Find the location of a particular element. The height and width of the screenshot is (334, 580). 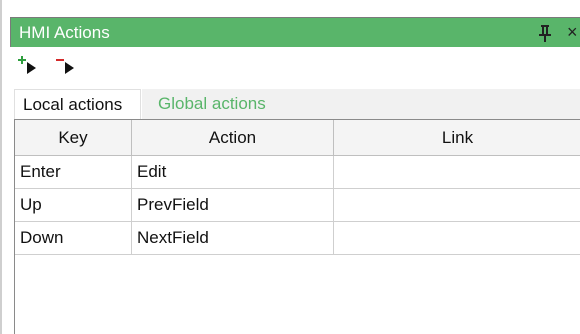

panel-left-border is located at coordinates (1, 167).